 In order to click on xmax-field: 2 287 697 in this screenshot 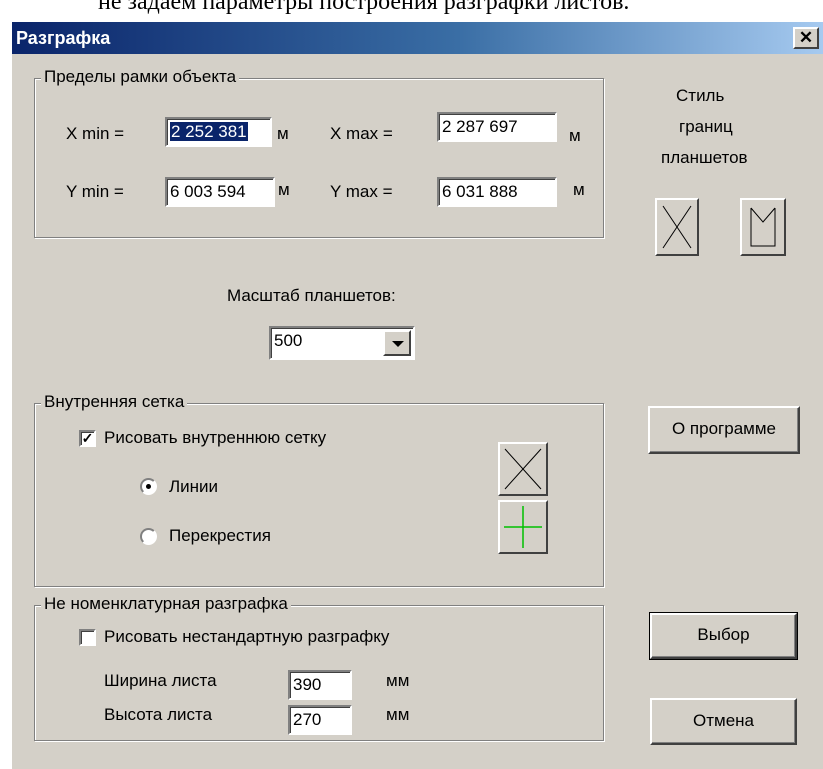, I will do `click(497, 127)`.